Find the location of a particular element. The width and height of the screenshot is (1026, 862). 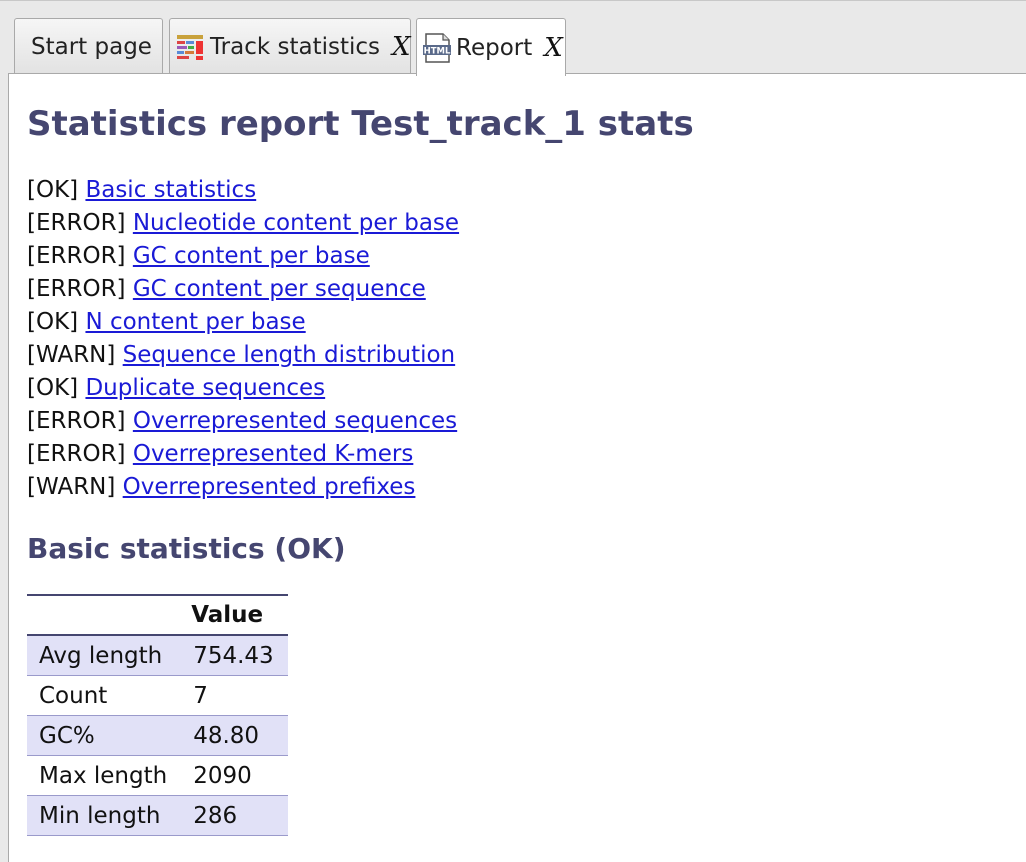

table-row: Count 7 is located at coordinates (157, 695).